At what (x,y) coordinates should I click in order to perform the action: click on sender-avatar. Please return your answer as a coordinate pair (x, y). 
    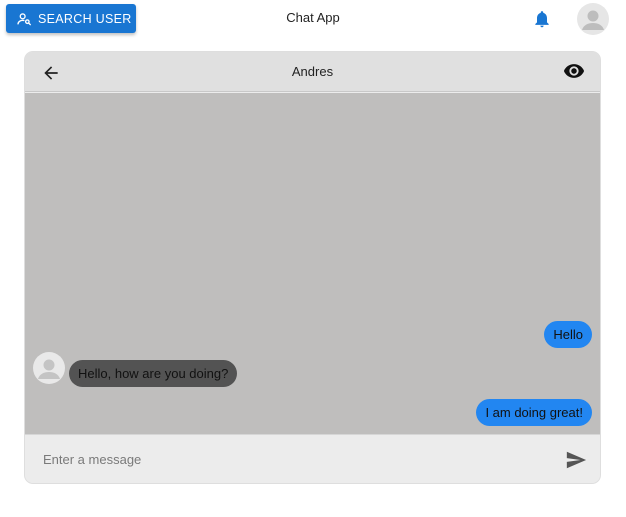
    Looking at the image, I should click on (49, 368).